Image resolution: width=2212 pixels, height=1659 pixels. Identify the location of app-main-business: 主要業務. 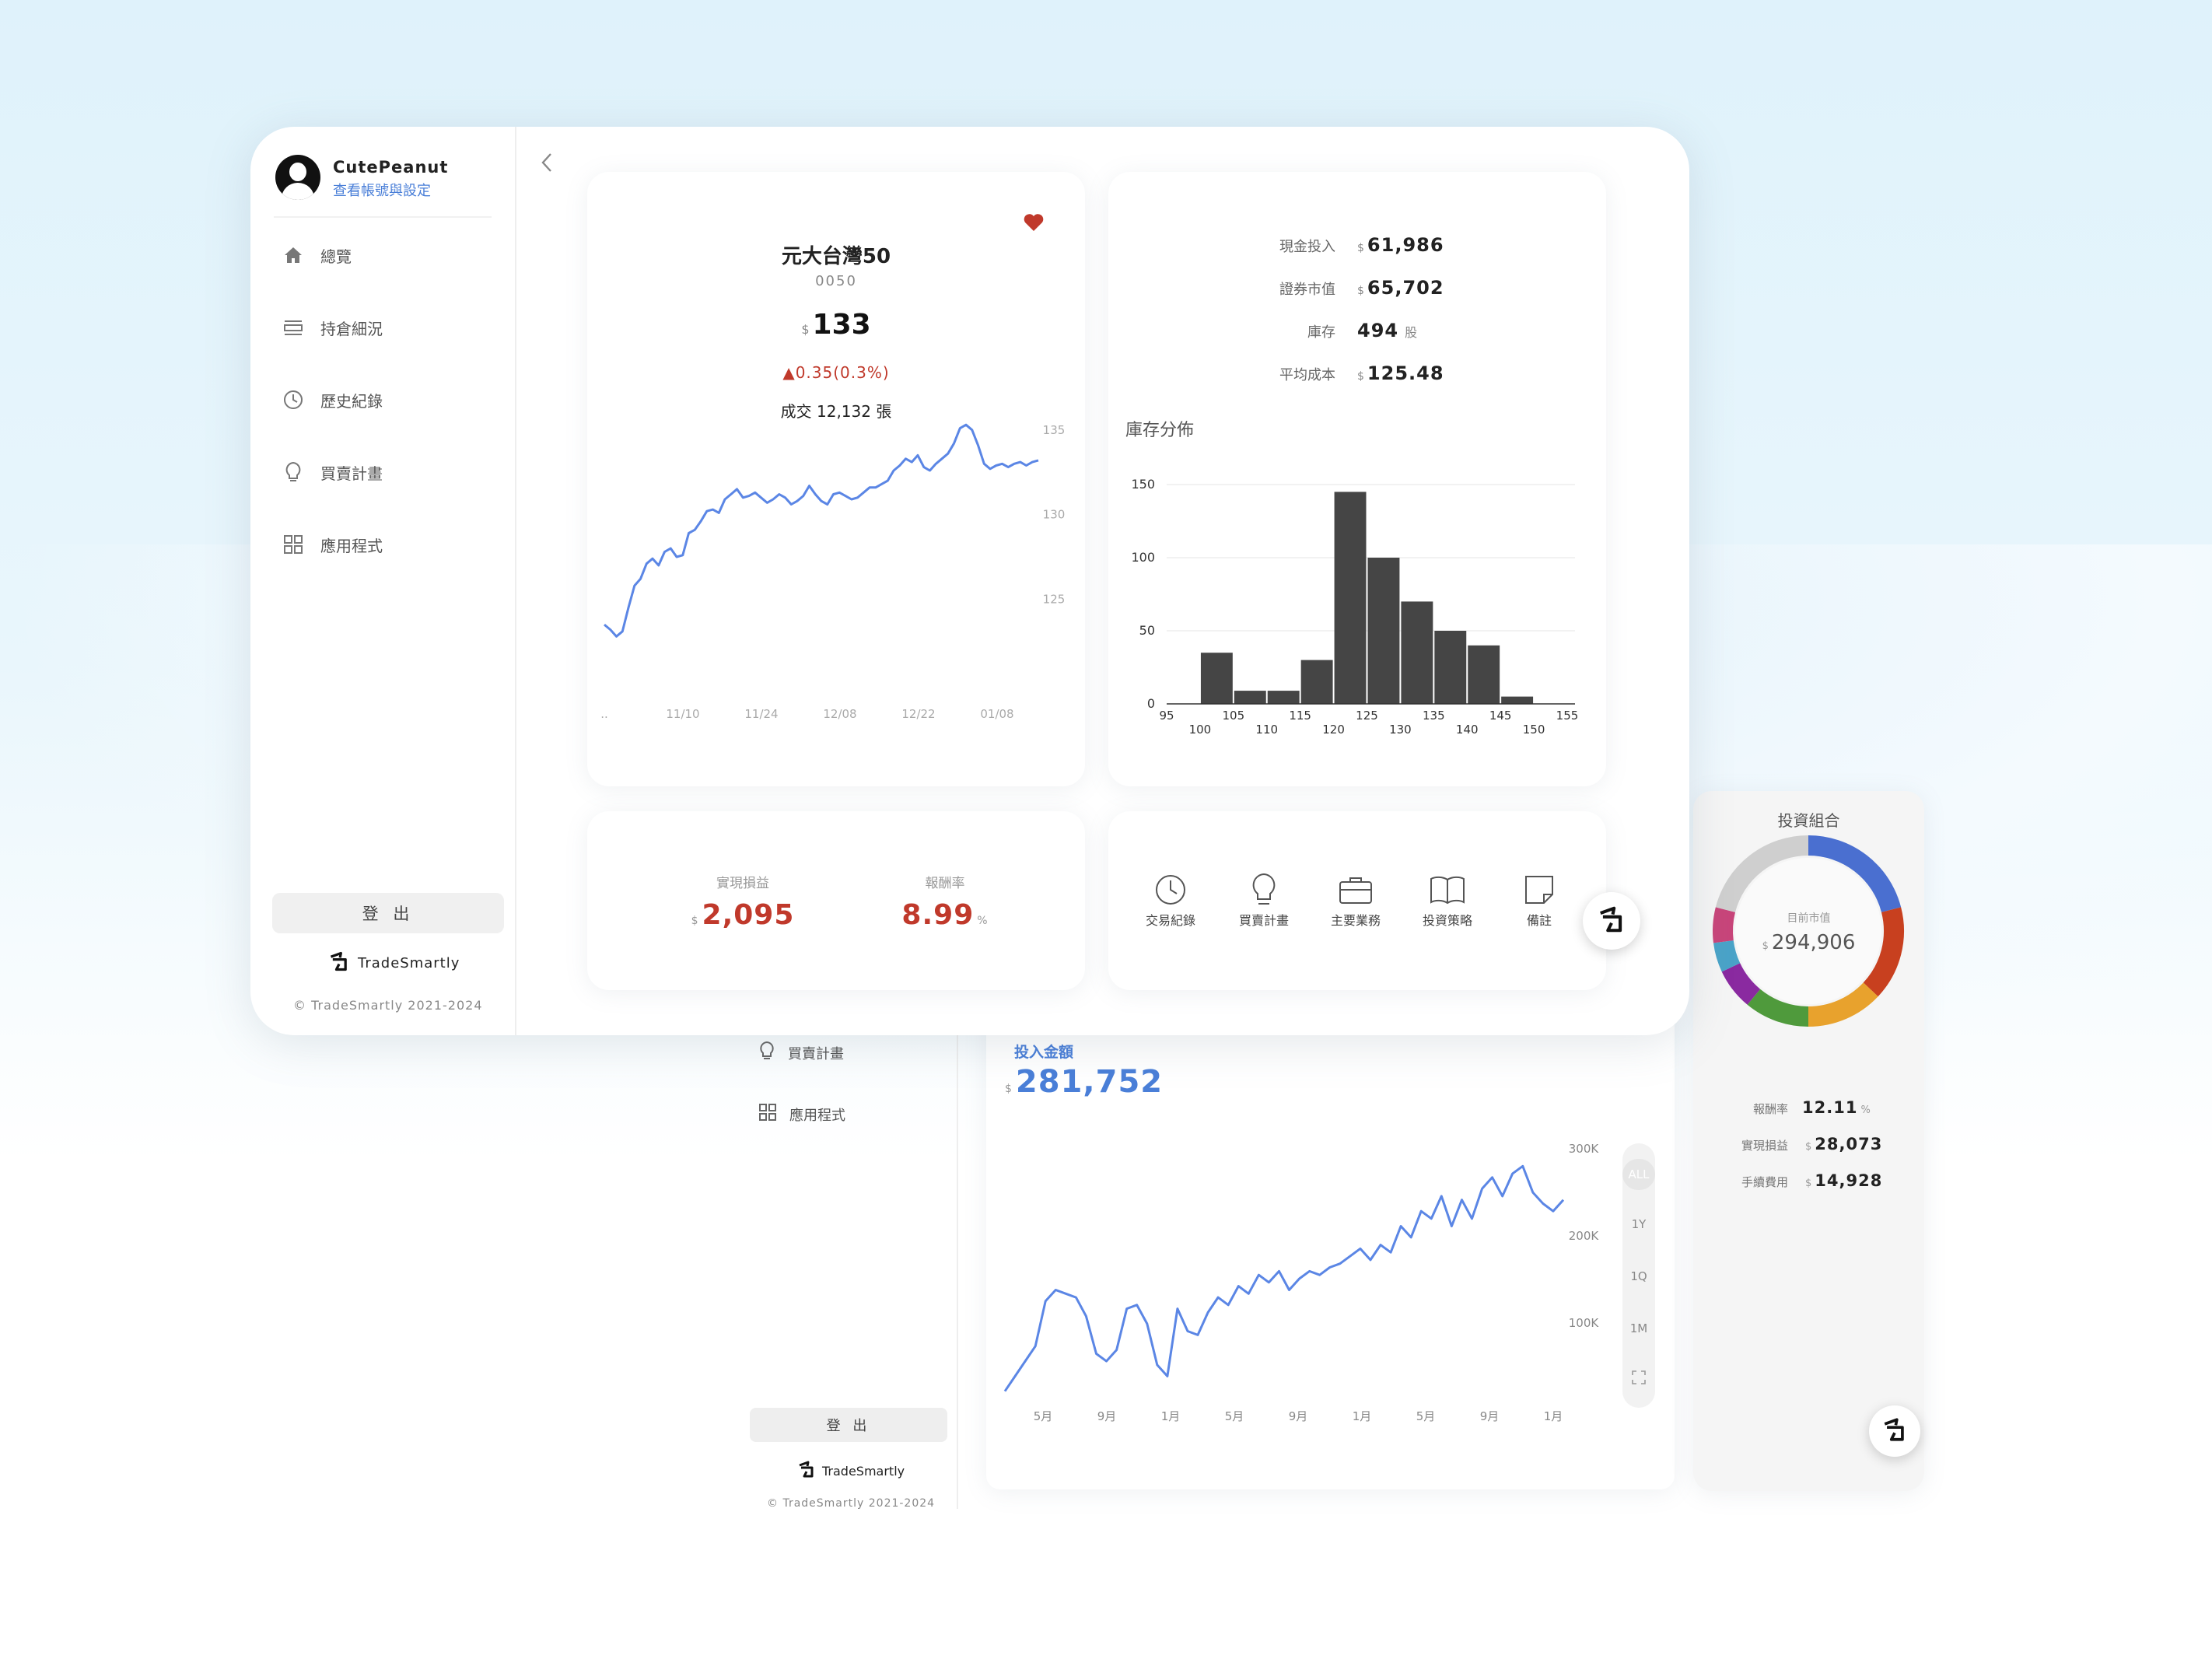
(1356, 899).